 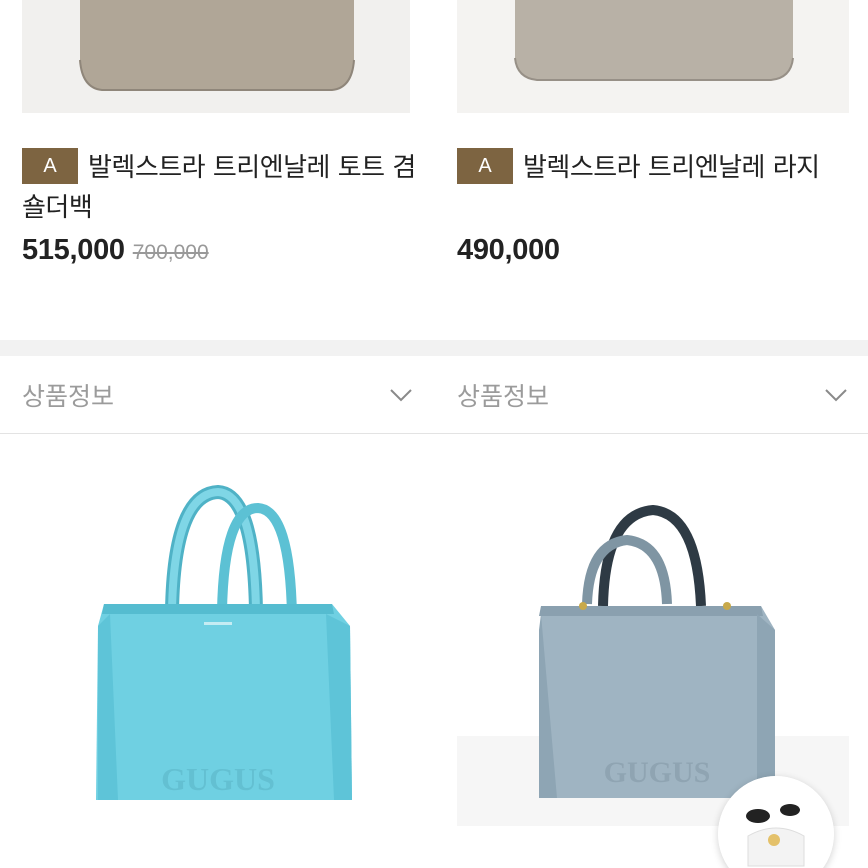 I want to click on product-title-row: A 발렉스트라 트리엔날레 토트 겸 숄더백, so click(x=222, y=188).